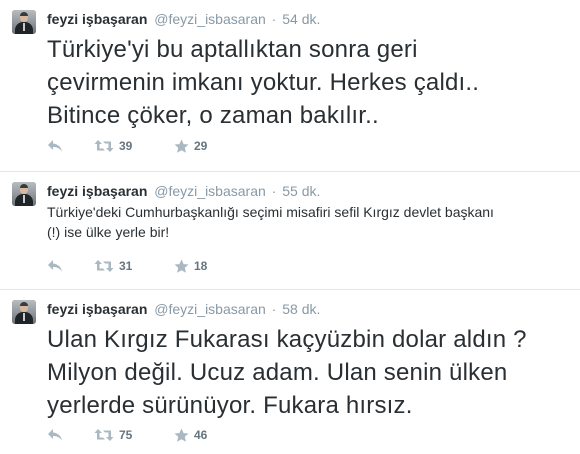  I want to click on timestamp: 55 dk., so click(301, 191).